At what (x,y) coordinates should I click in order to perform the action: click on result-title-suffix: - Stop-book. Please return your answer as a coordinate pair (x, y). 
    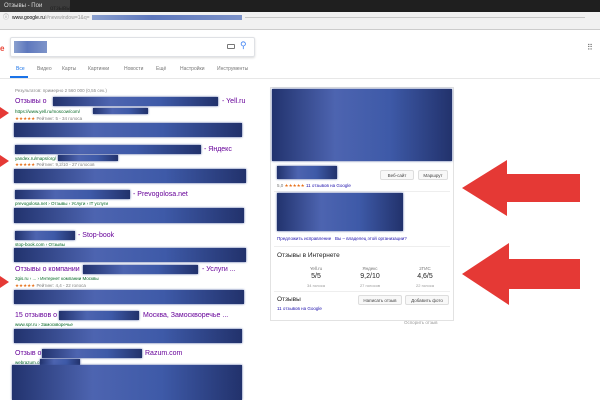
    Looking at the image, I should click on (96, 235).